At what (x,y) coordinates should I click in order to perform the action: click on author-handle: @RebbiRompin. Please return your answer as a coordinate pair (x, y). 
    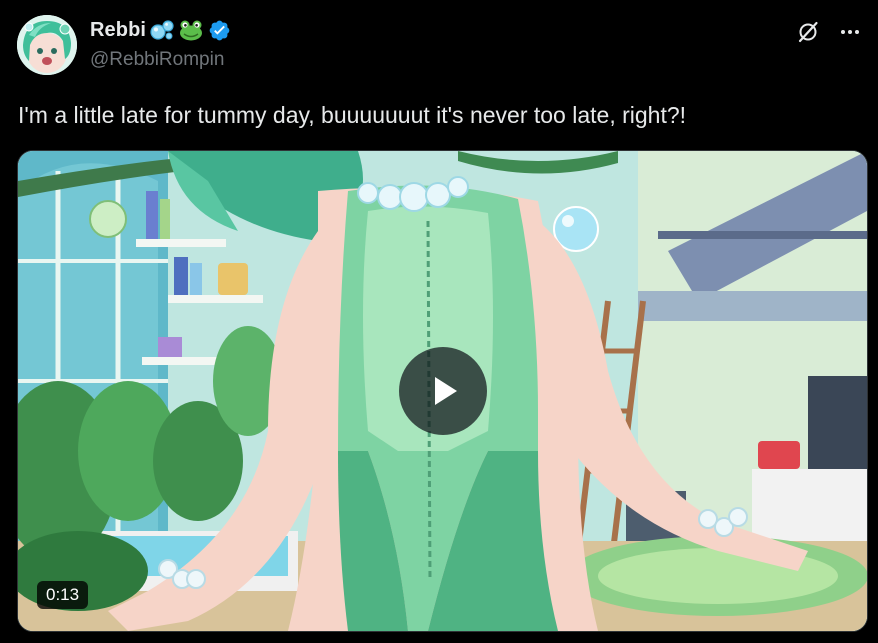
    Looking at the image, I should click on (157, 60).